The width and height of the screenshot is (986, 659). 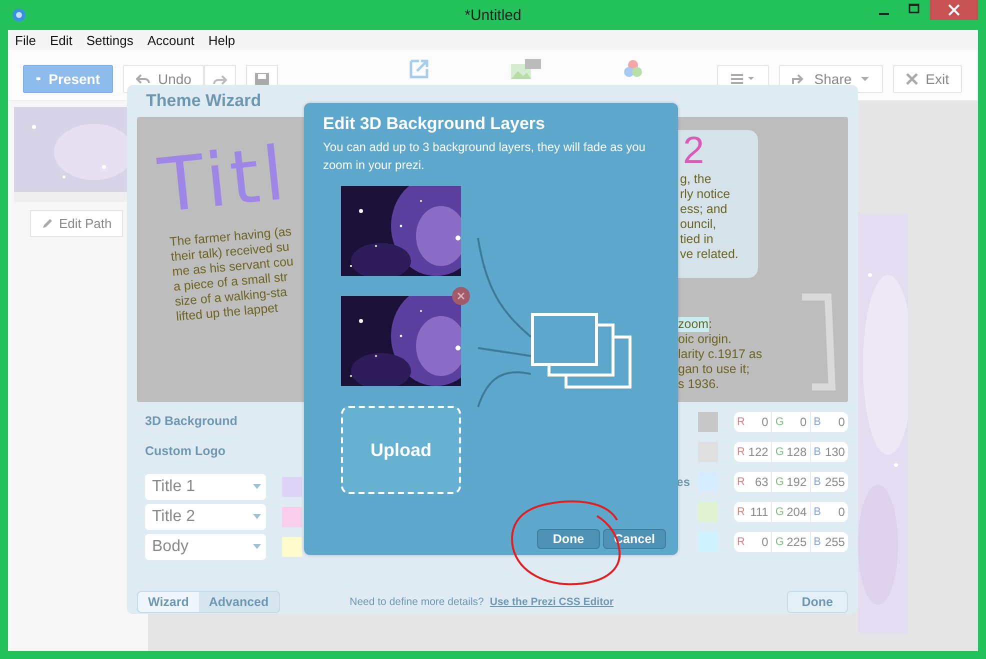 What do you see at coordinates (699, 224) in the screenshot?
I see `slide-text: ouncil,` at bounding box center [699, 224].